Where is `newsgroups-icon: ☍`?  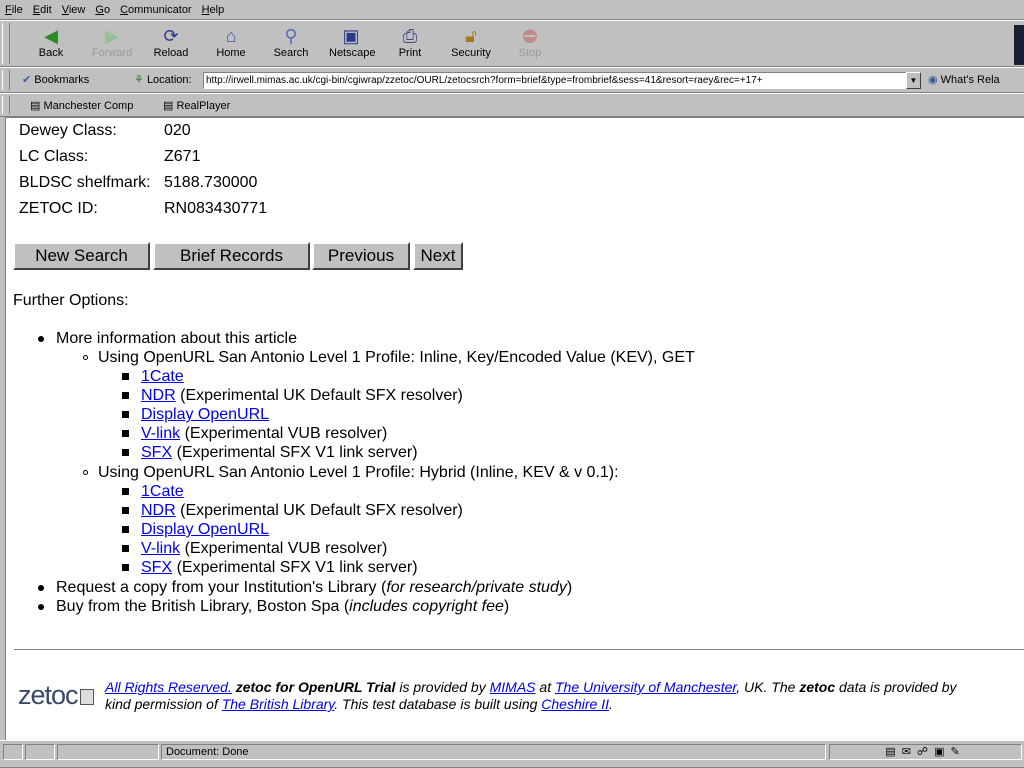
newsgroups-icon: ☍ is located at coordinates (925, 752).